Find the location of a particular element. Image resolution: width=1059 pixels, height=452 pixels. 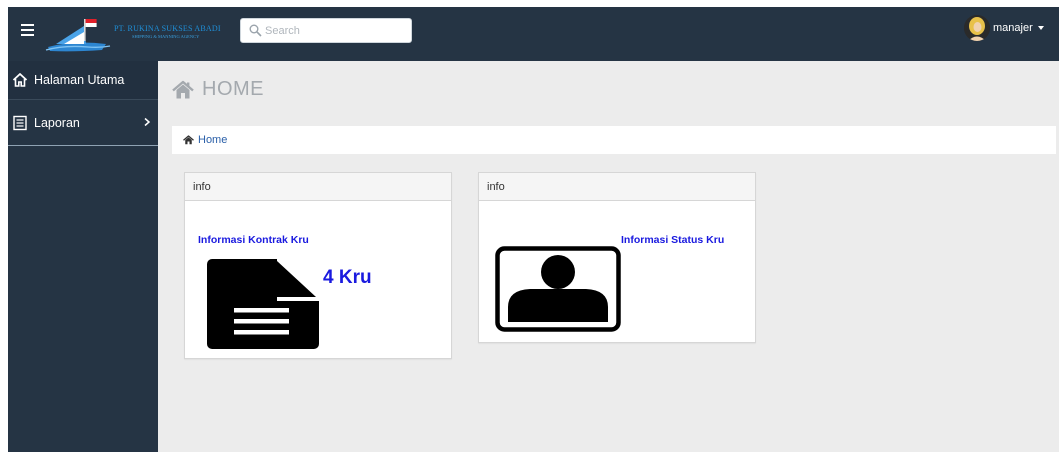

kru-count-label: 4 Kru is located at coordinates (347, 277).